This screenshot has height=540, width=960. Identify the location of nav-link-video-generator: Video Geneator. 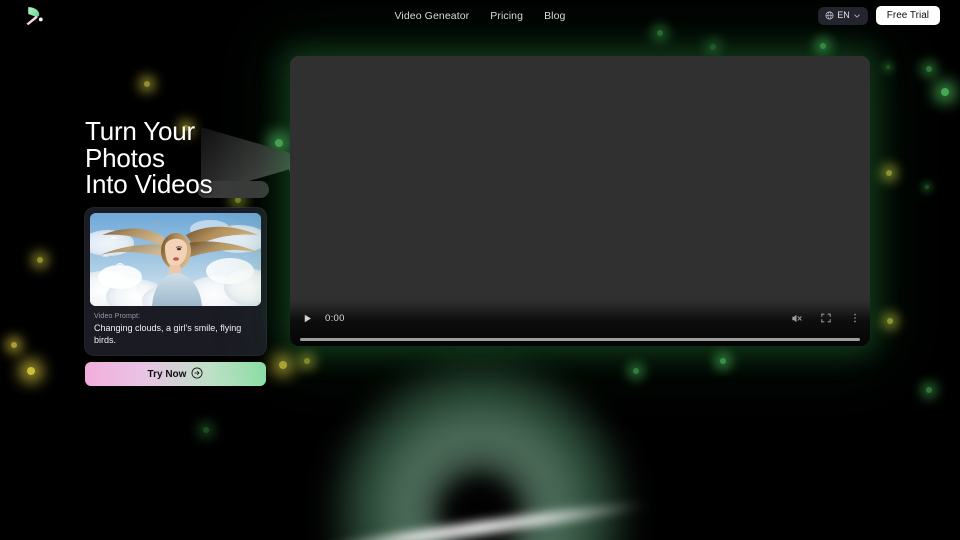
(432, 16).